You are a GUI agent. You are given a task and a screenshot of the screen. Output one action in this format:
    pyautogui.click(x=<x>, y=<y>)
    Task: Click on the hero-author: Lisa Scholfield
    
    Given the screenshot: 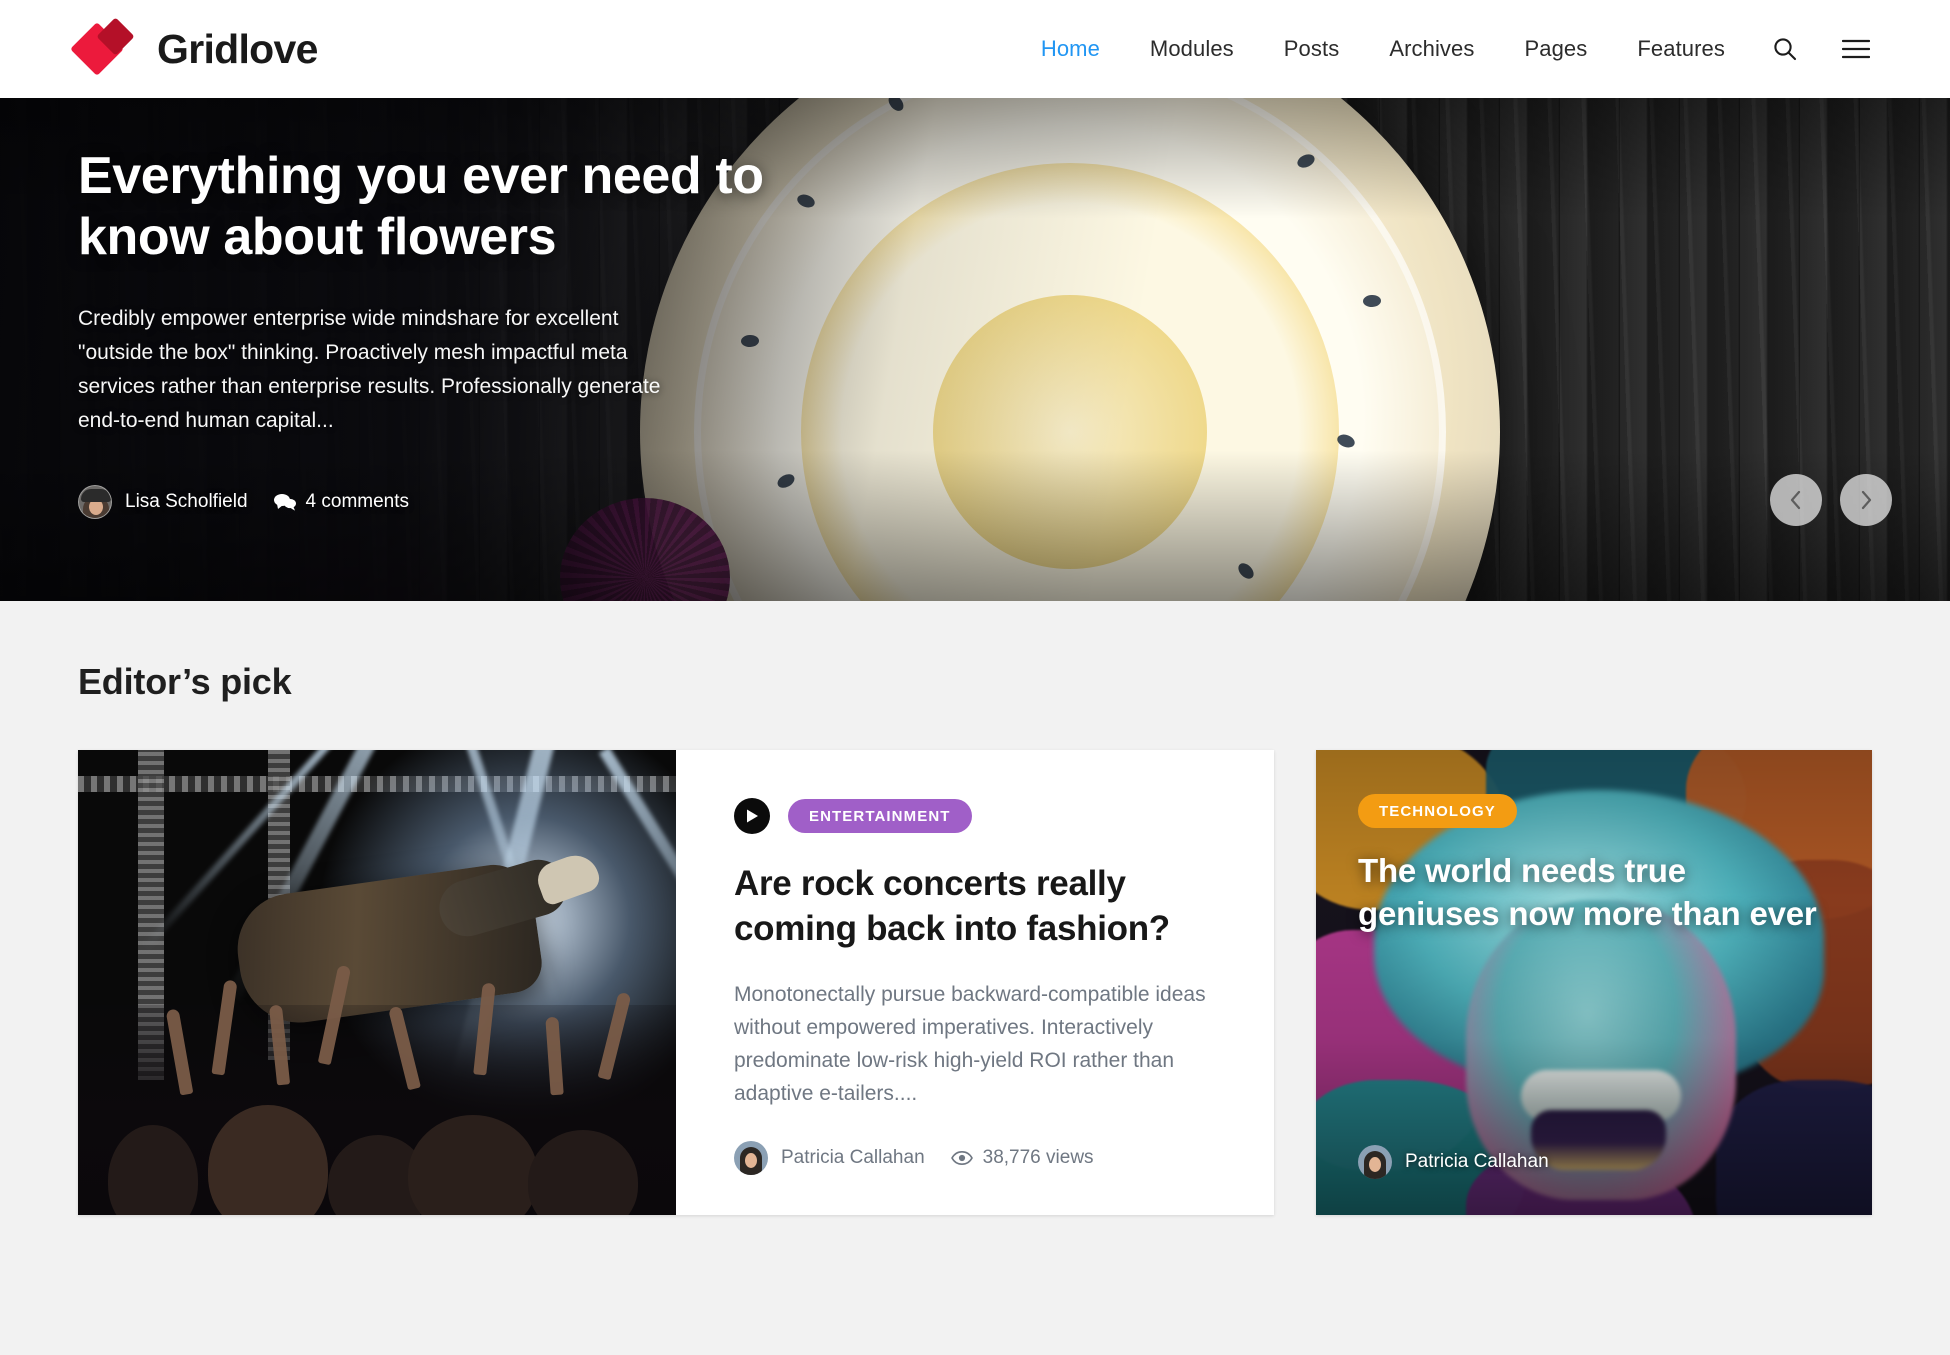 What is the action you would take?
    pyautogui.click(x=163, y=502)
    